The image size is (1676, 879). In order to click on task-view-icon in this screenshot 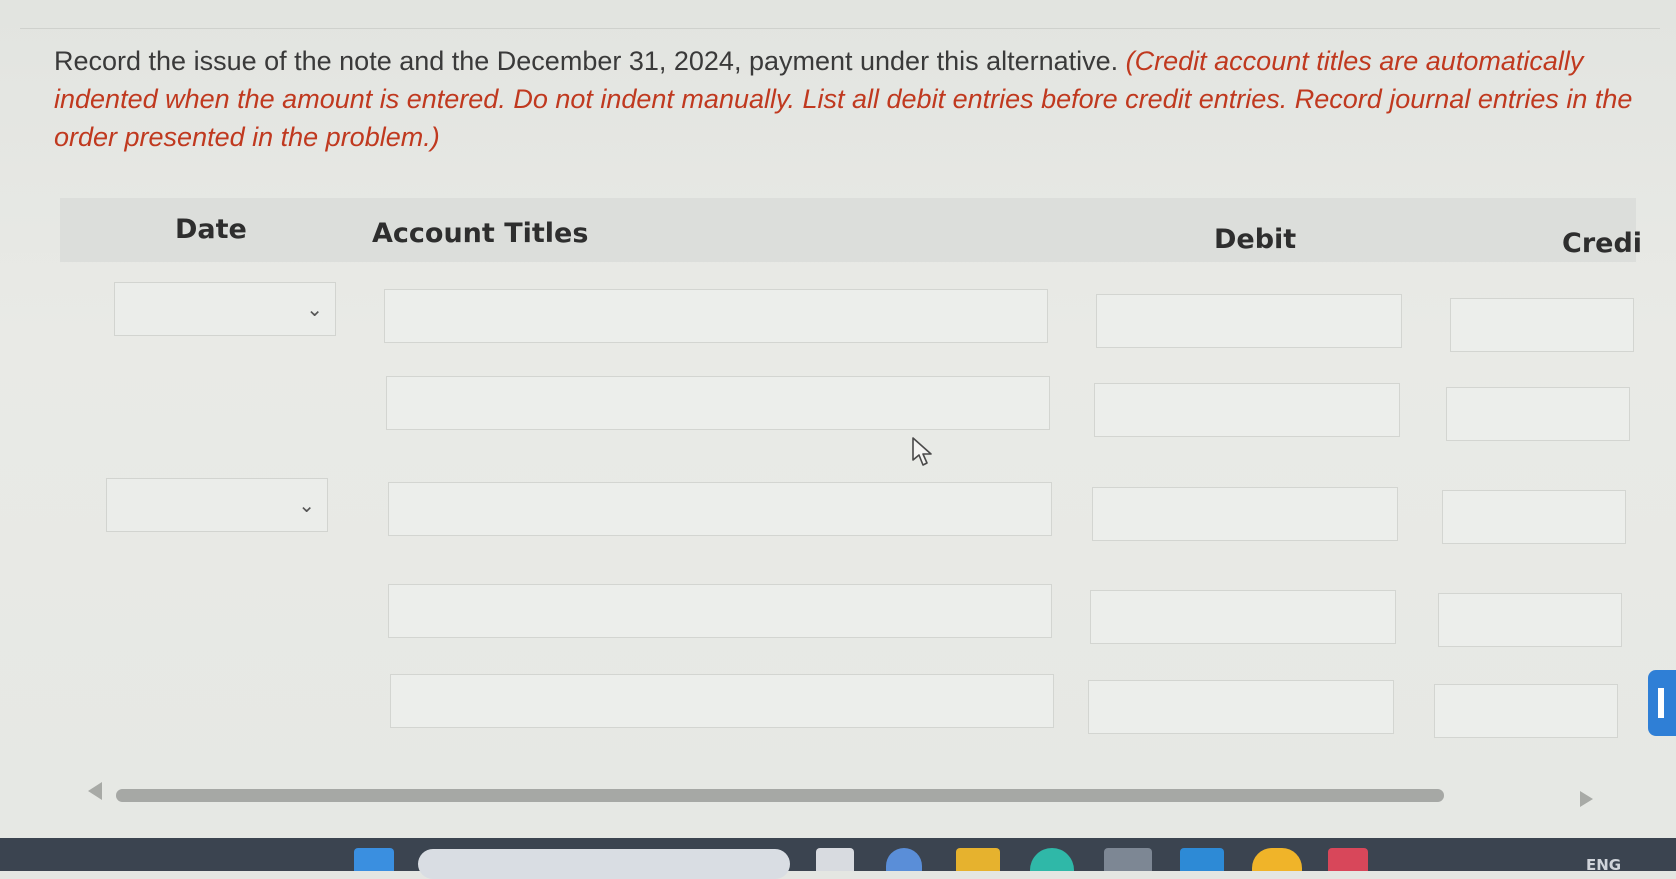, I will do `click(835, 859)`.